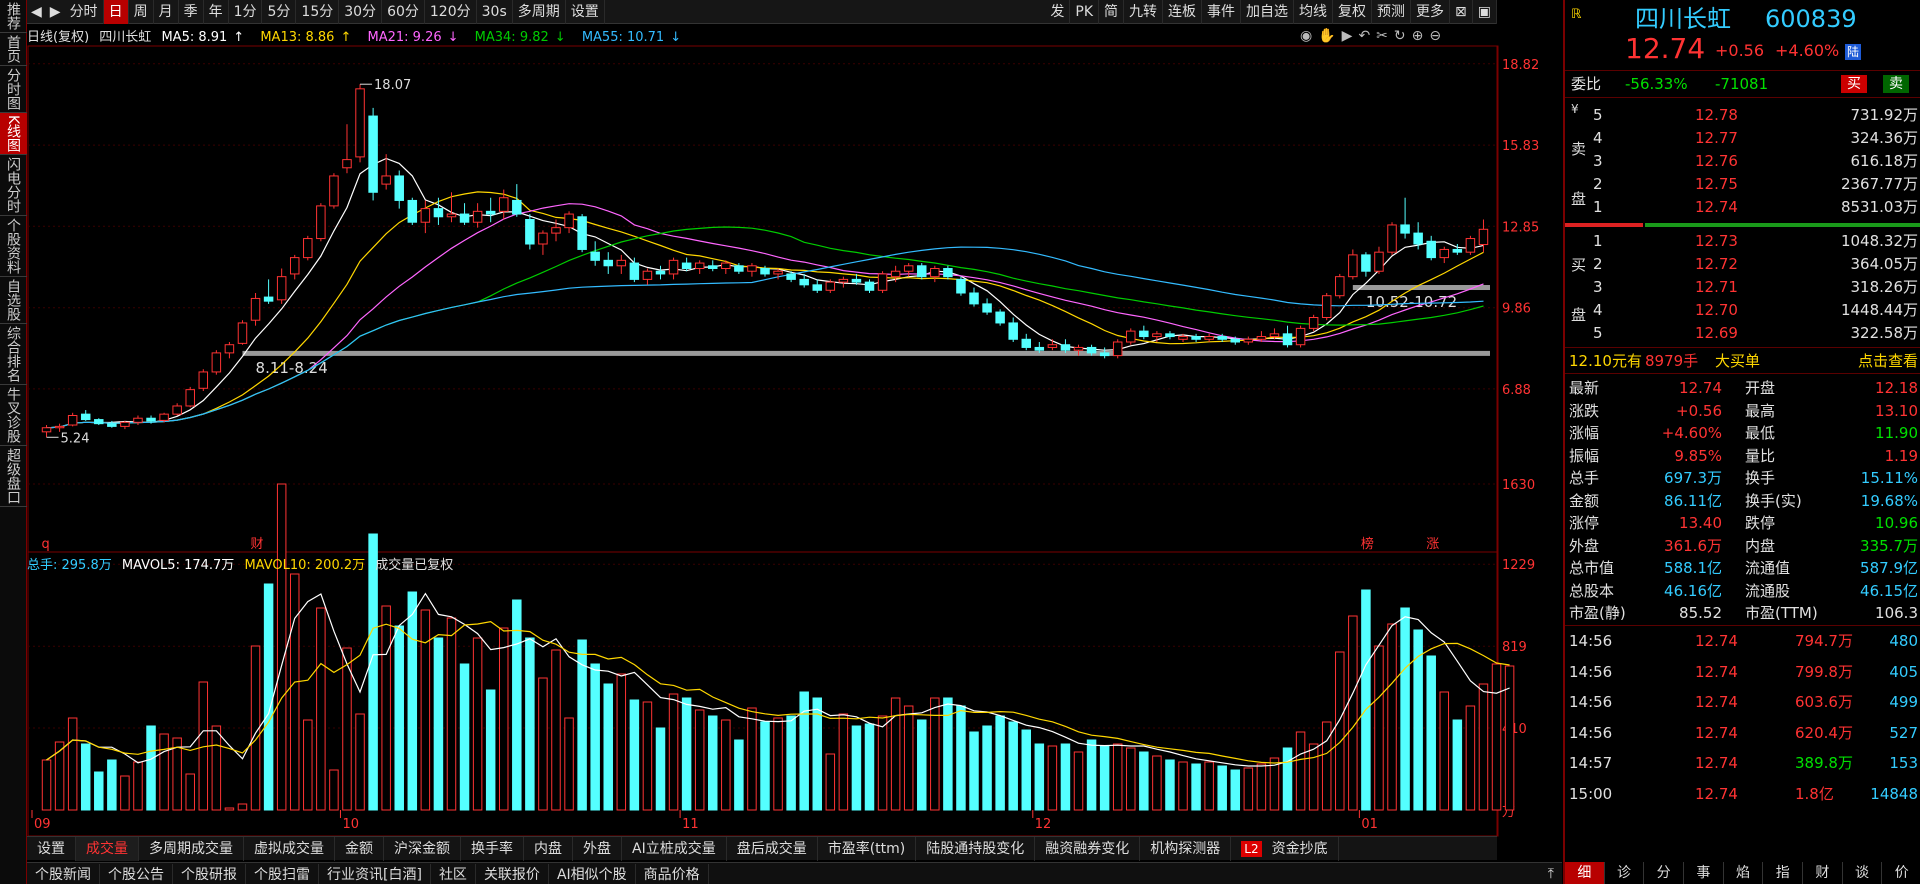 The width and height of the screenshot is (1920, 884). What do you see at coordinates (107, 848) in the screenshot?
I see `indicator-tab-1: 成交量` at bounding box center [107, 848].